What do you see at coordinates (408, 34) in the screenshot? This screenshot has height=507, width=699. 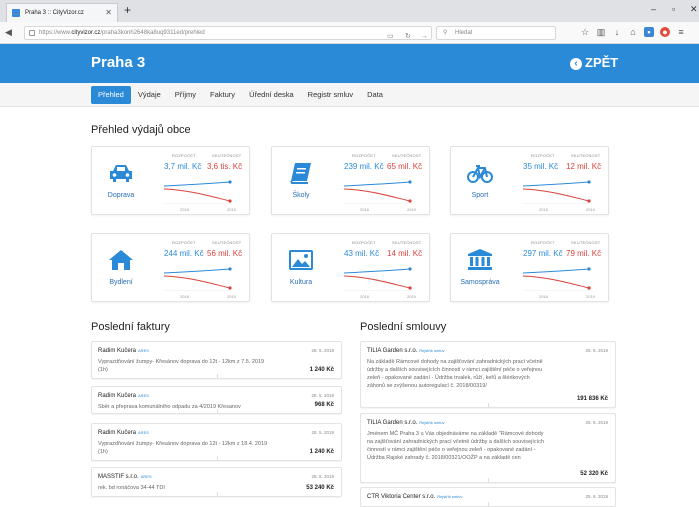 I see `reload-icon: ↻` at bounding box center [408, 34].